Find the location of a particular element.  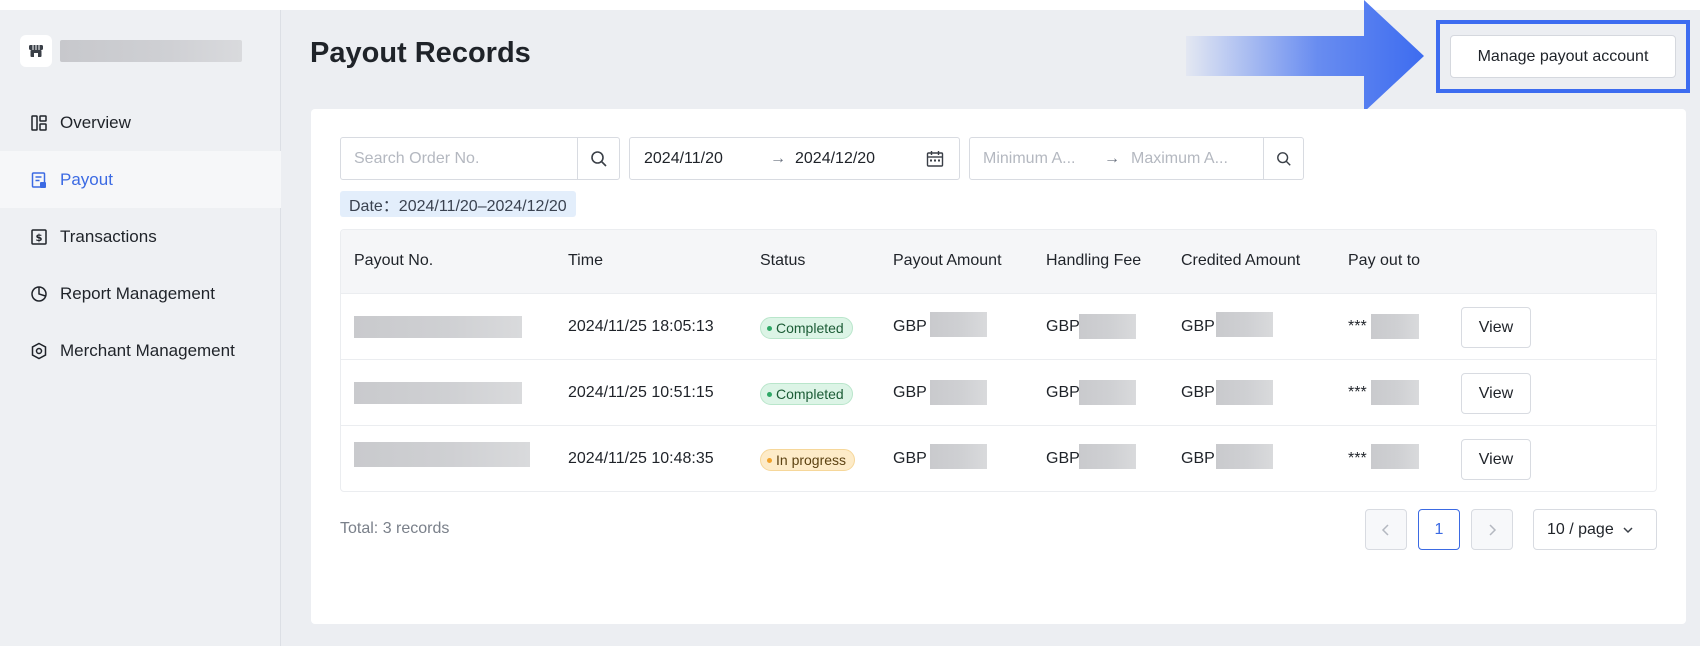

sidebar-item-transactions: $ Transactions is located at coordinates (140, 236).